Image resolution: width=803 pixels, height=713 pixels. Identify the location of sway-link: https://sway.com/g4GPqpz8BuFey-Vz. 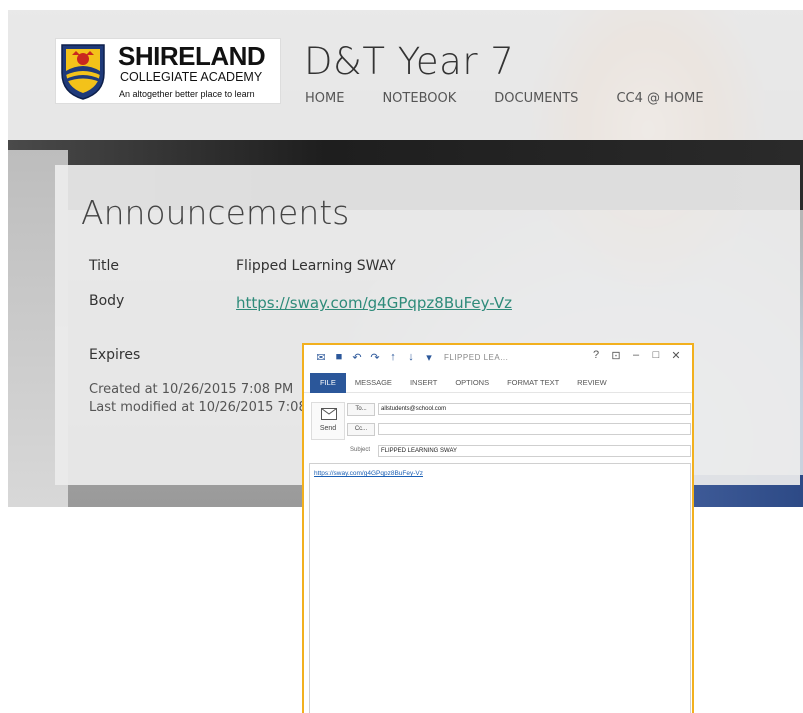
(374, 303).